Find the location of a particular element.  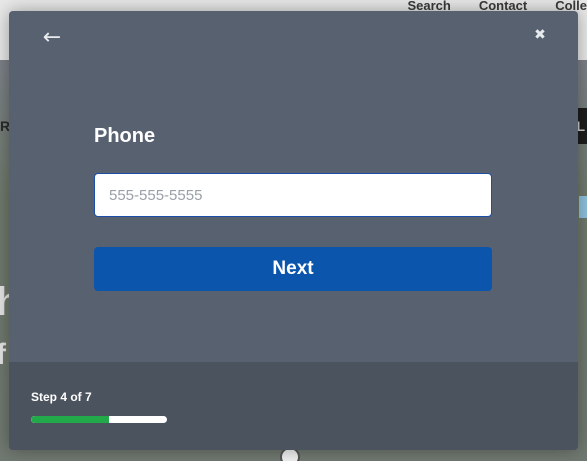

progress-bar is located at coordinates (99, 419).